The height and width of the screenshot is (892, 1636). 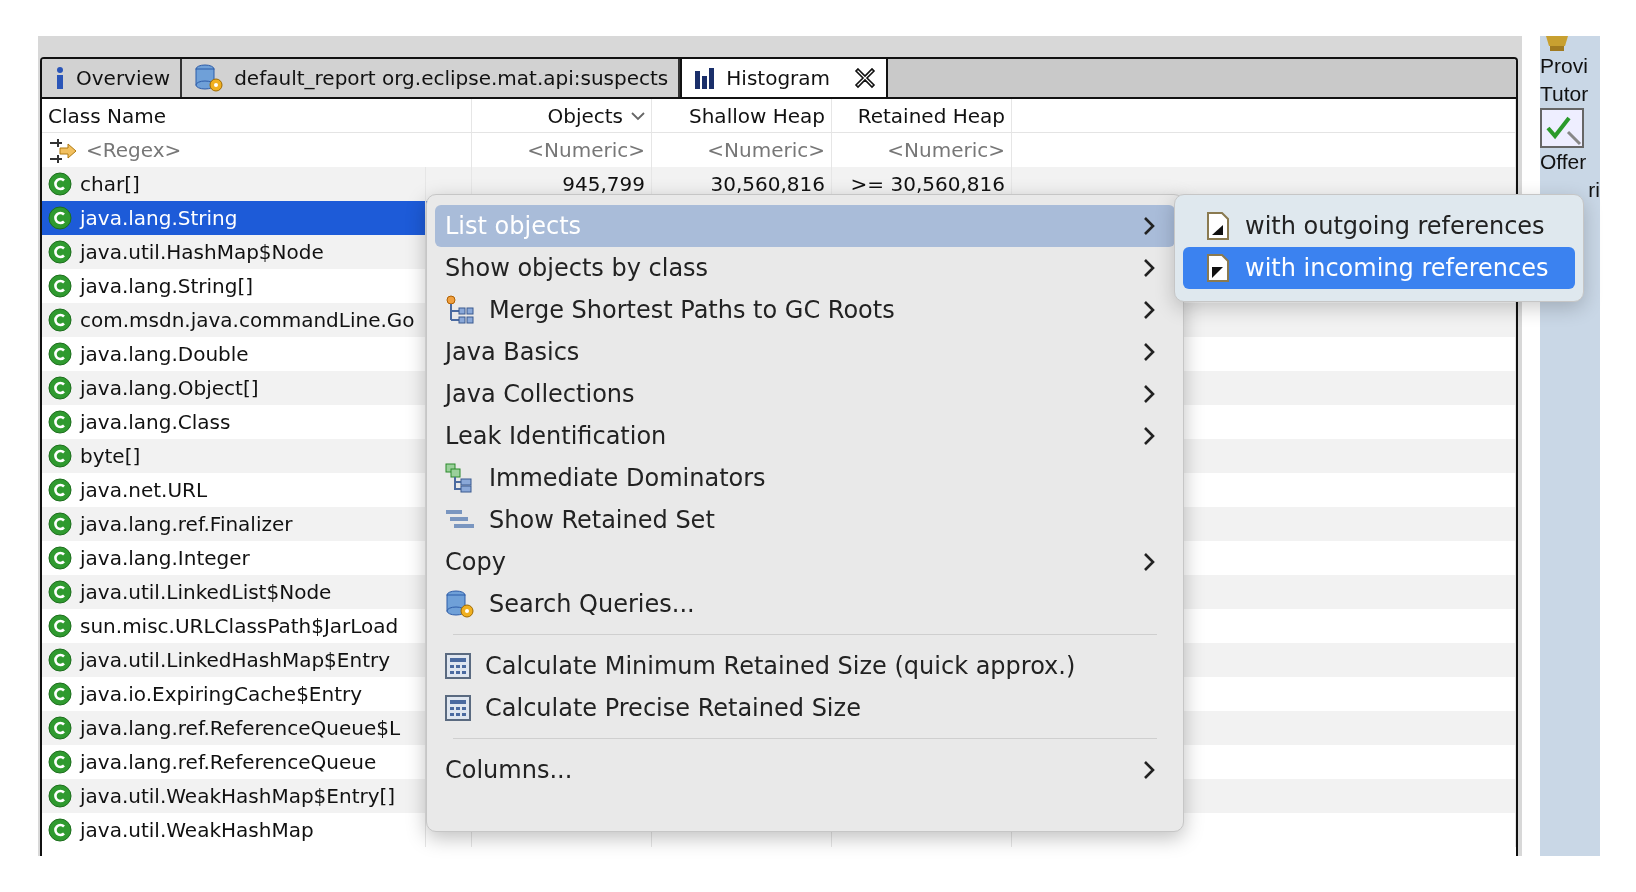 I want to click on side-panel-text: Offer, so click(x=1564, y=162).